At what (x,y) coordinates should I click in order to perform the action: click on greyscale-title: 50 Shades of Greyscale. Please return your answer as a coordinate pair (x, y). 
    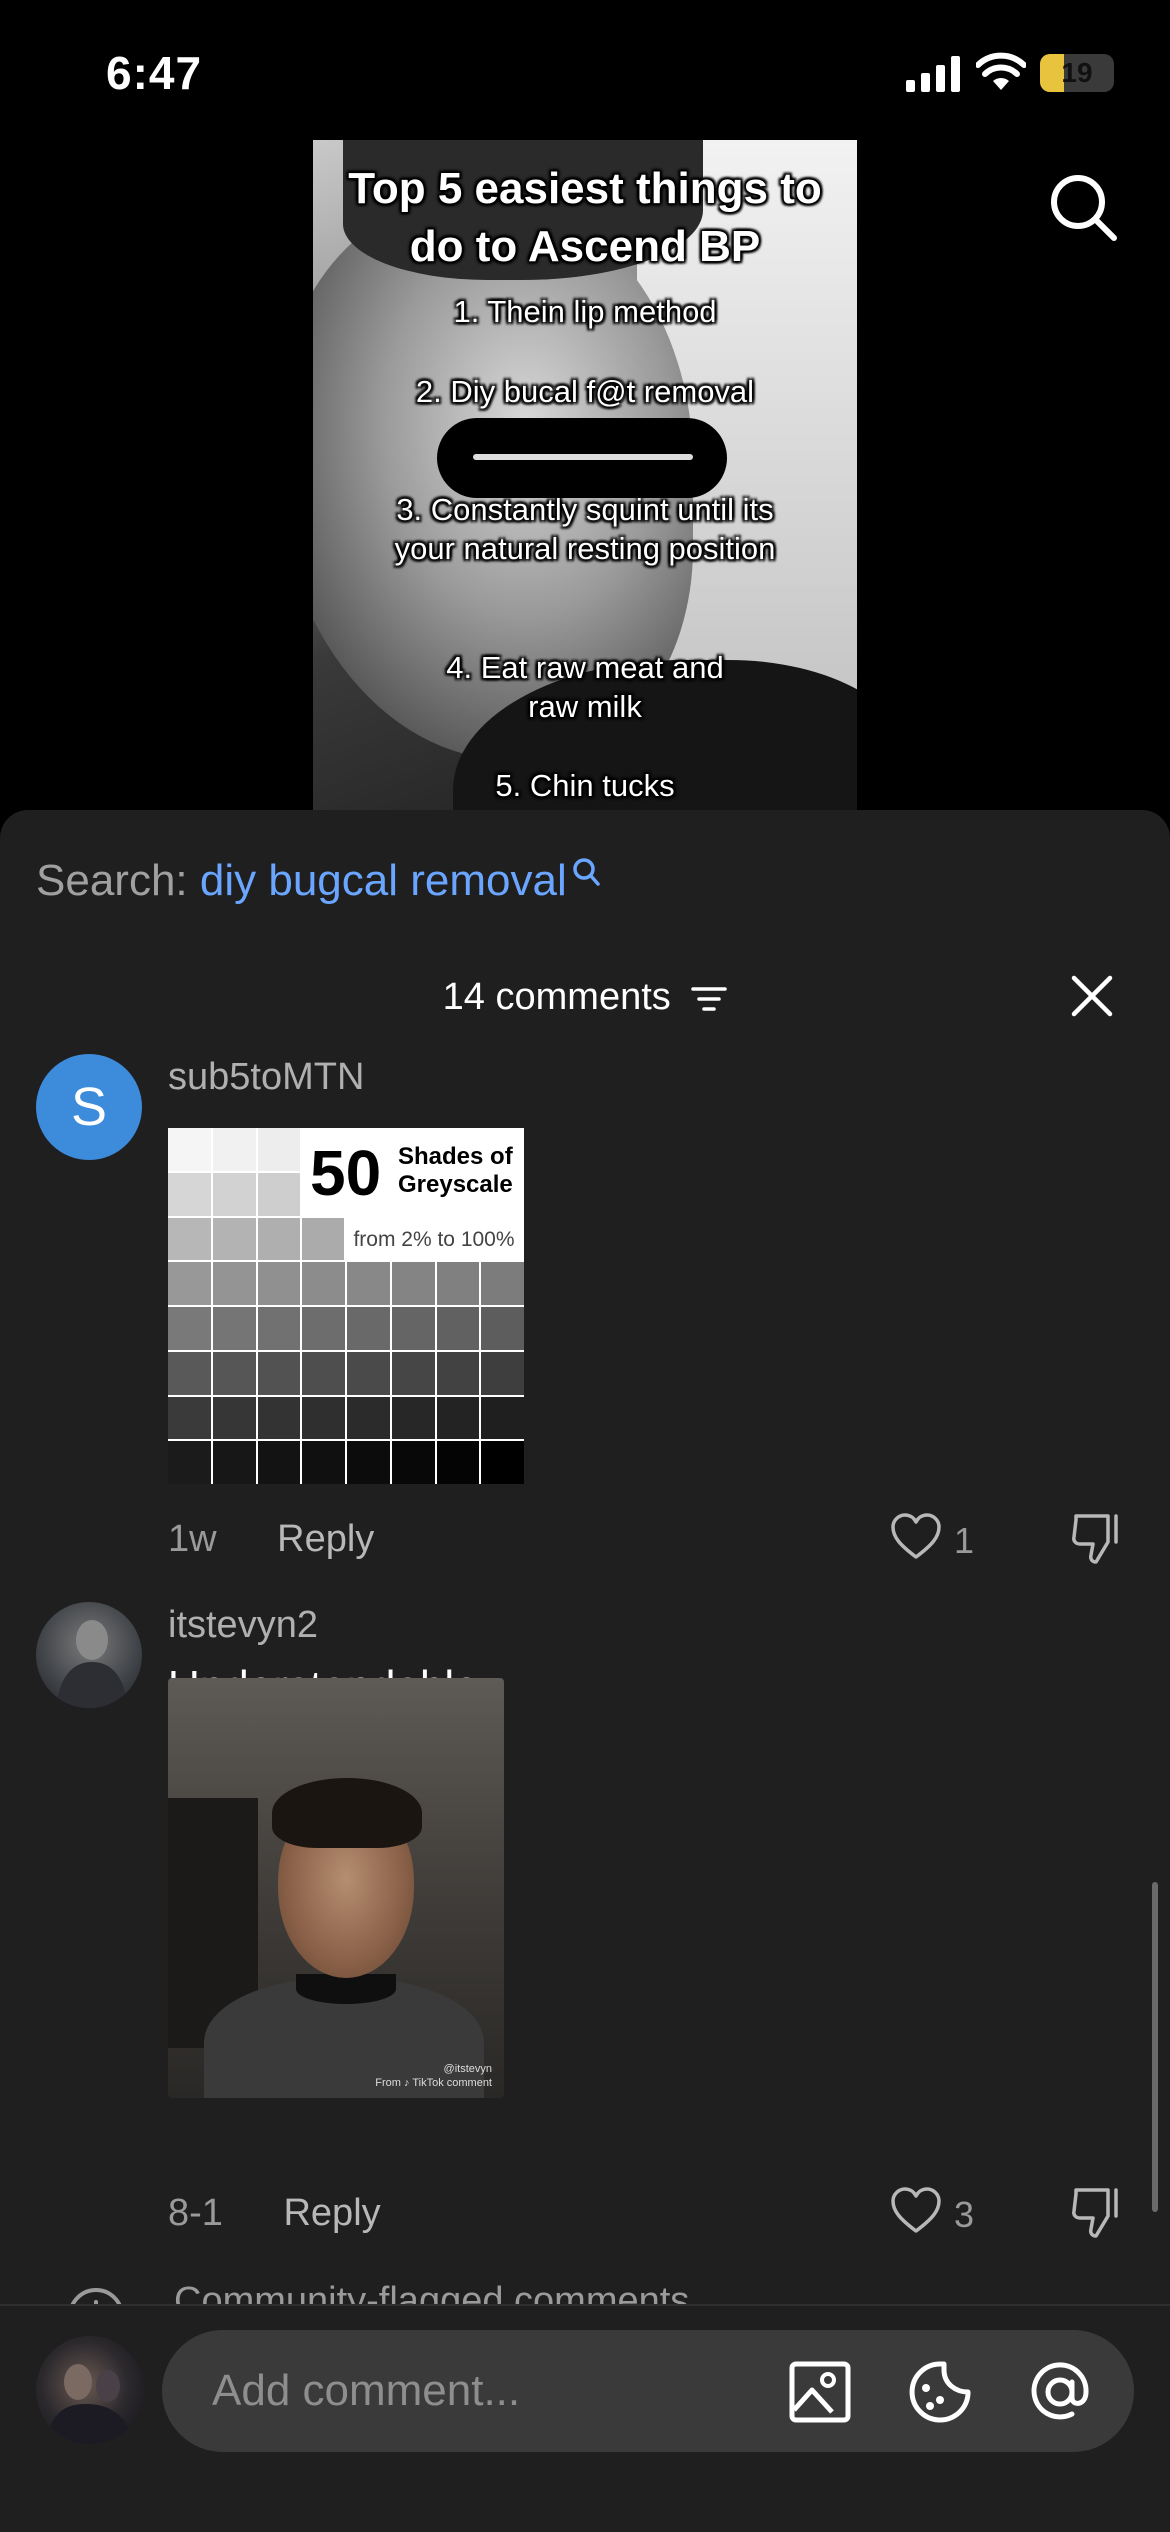
    Looking at the image, I should click on (412, 1173).